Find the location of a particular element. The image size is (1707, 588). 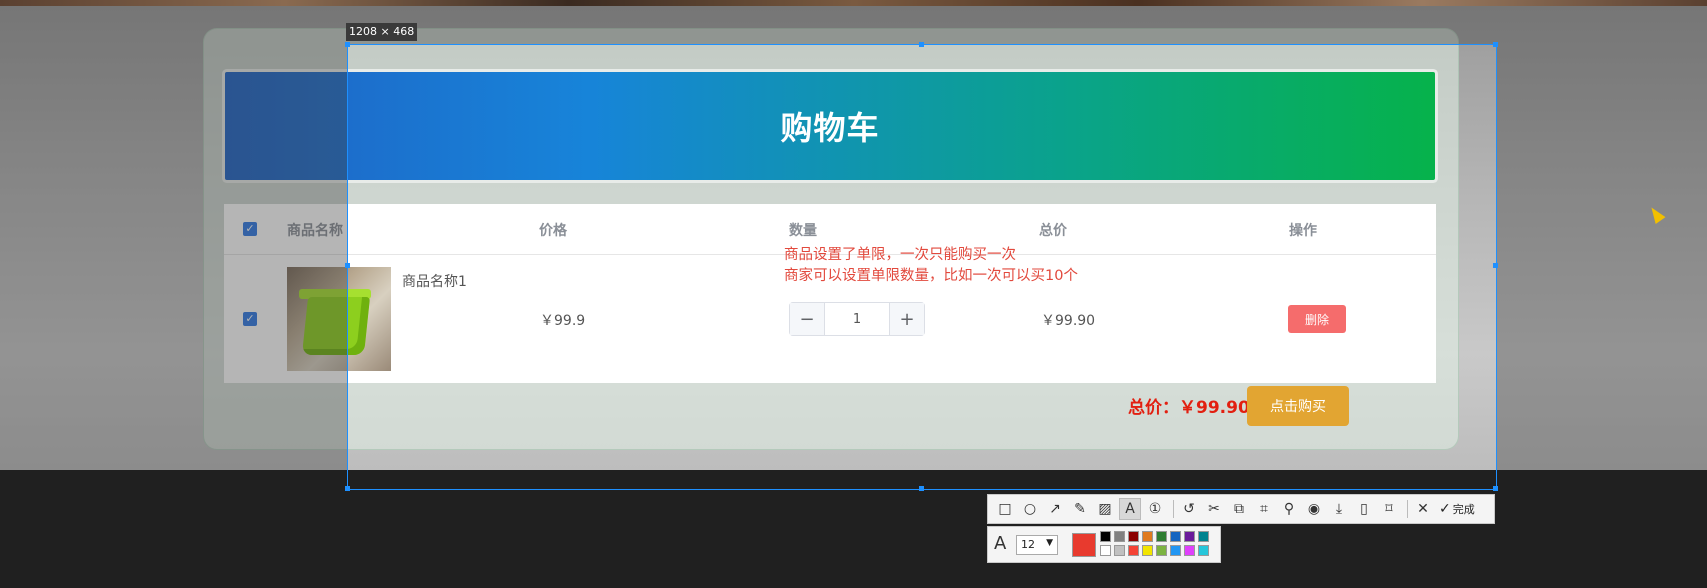

selection-size-label: 1208 × 468 is located at coordinates (382, 32).